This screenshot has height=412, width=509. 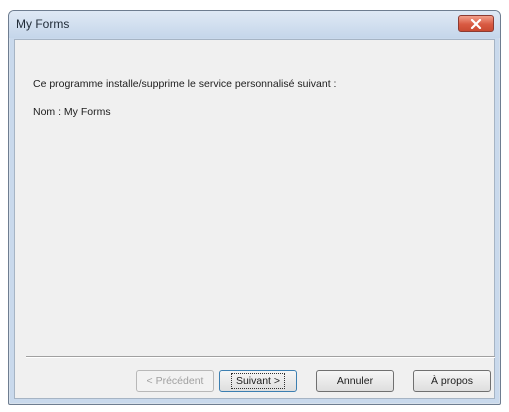 I want to click on button-separator, so click(x=260, y=357).